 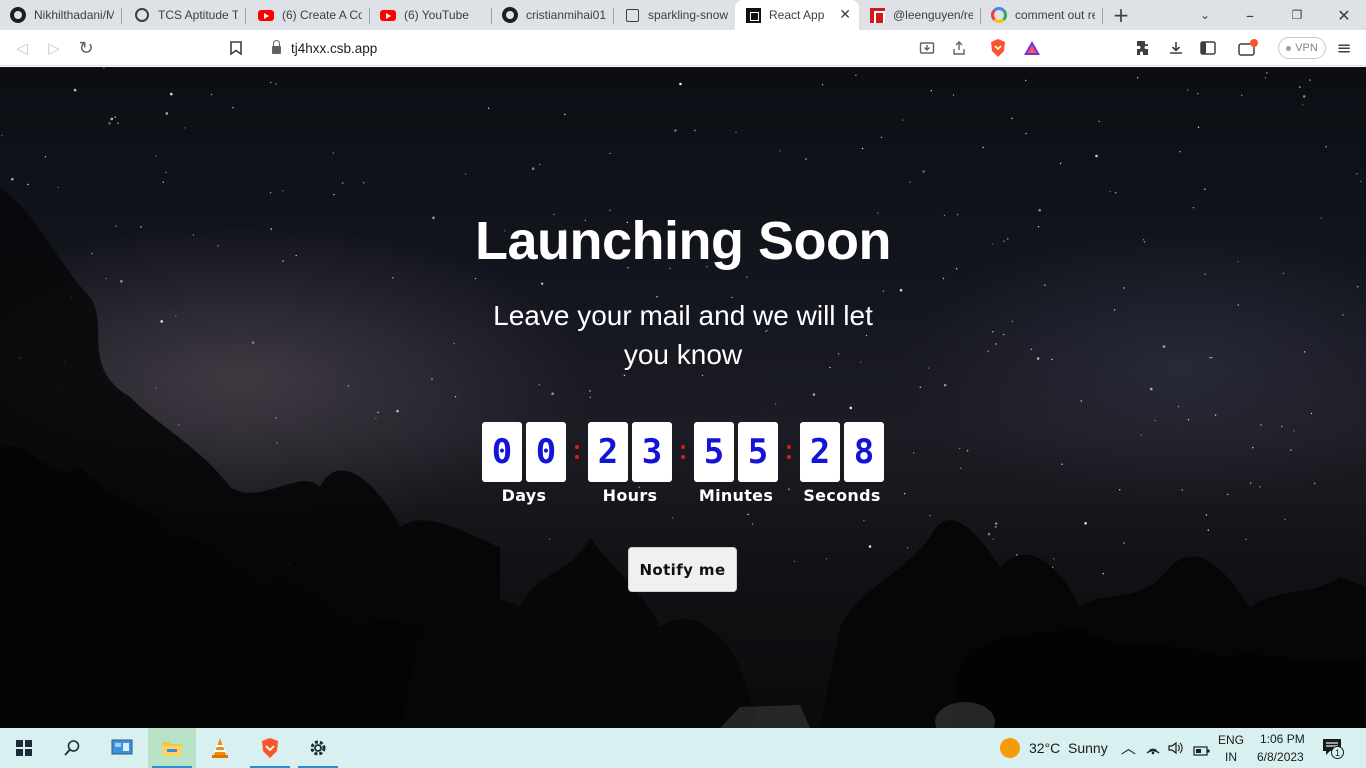 I want to click on url-text: tj4hxx.csb.app, so click(x=334, y=48).